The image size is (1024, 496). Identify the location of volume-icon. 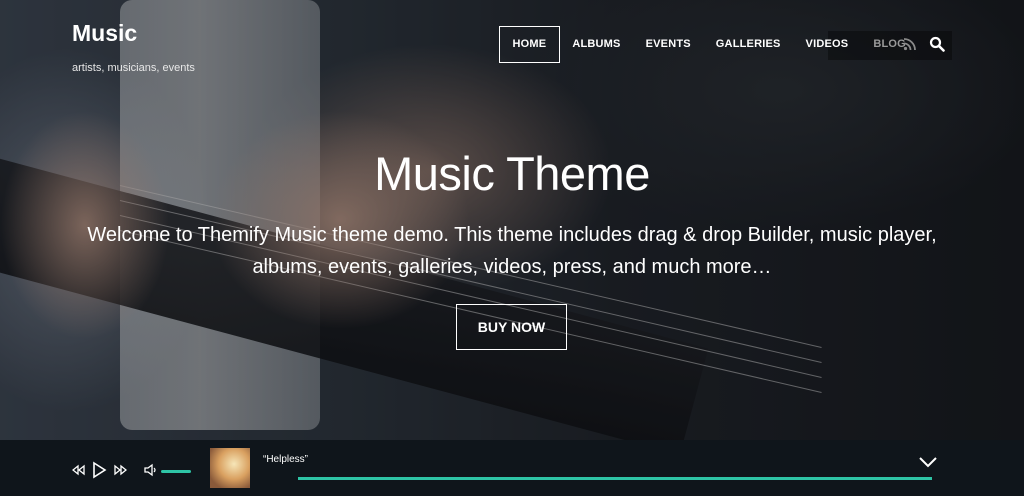
(151, 470).